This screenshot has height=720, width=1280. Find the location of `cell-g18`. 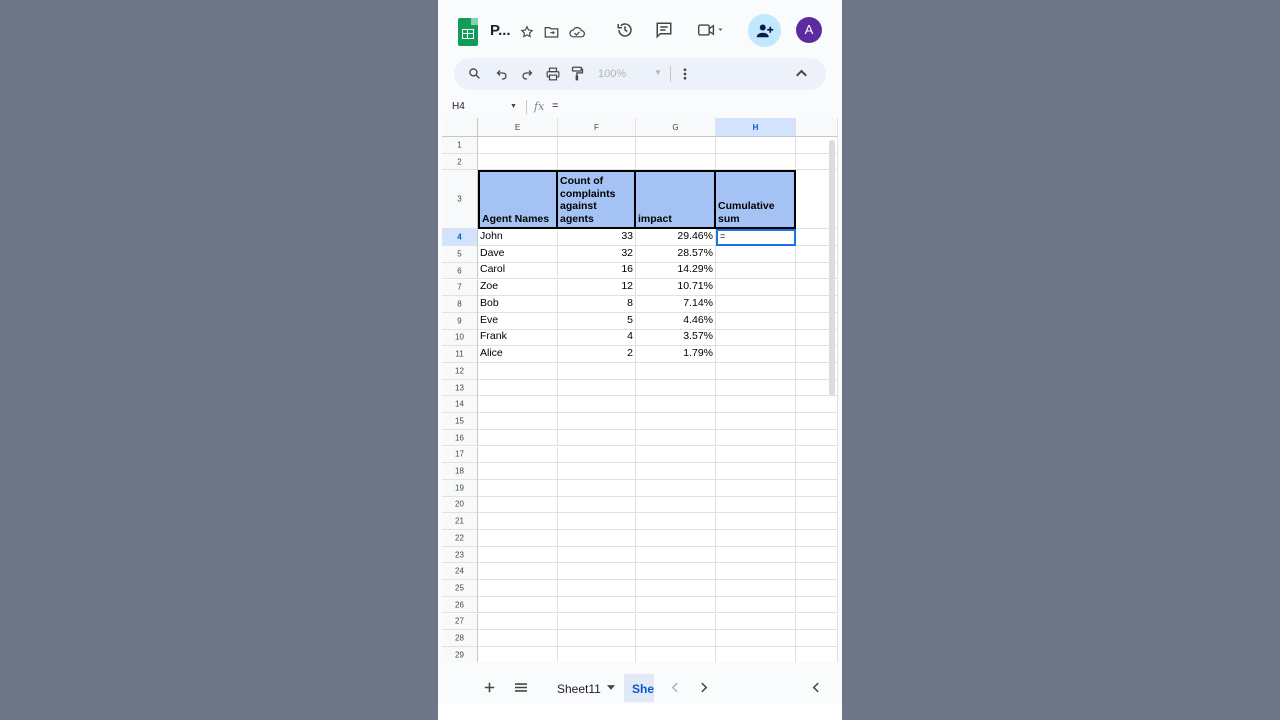

cell-g18 is located at coordinates (676, 471).